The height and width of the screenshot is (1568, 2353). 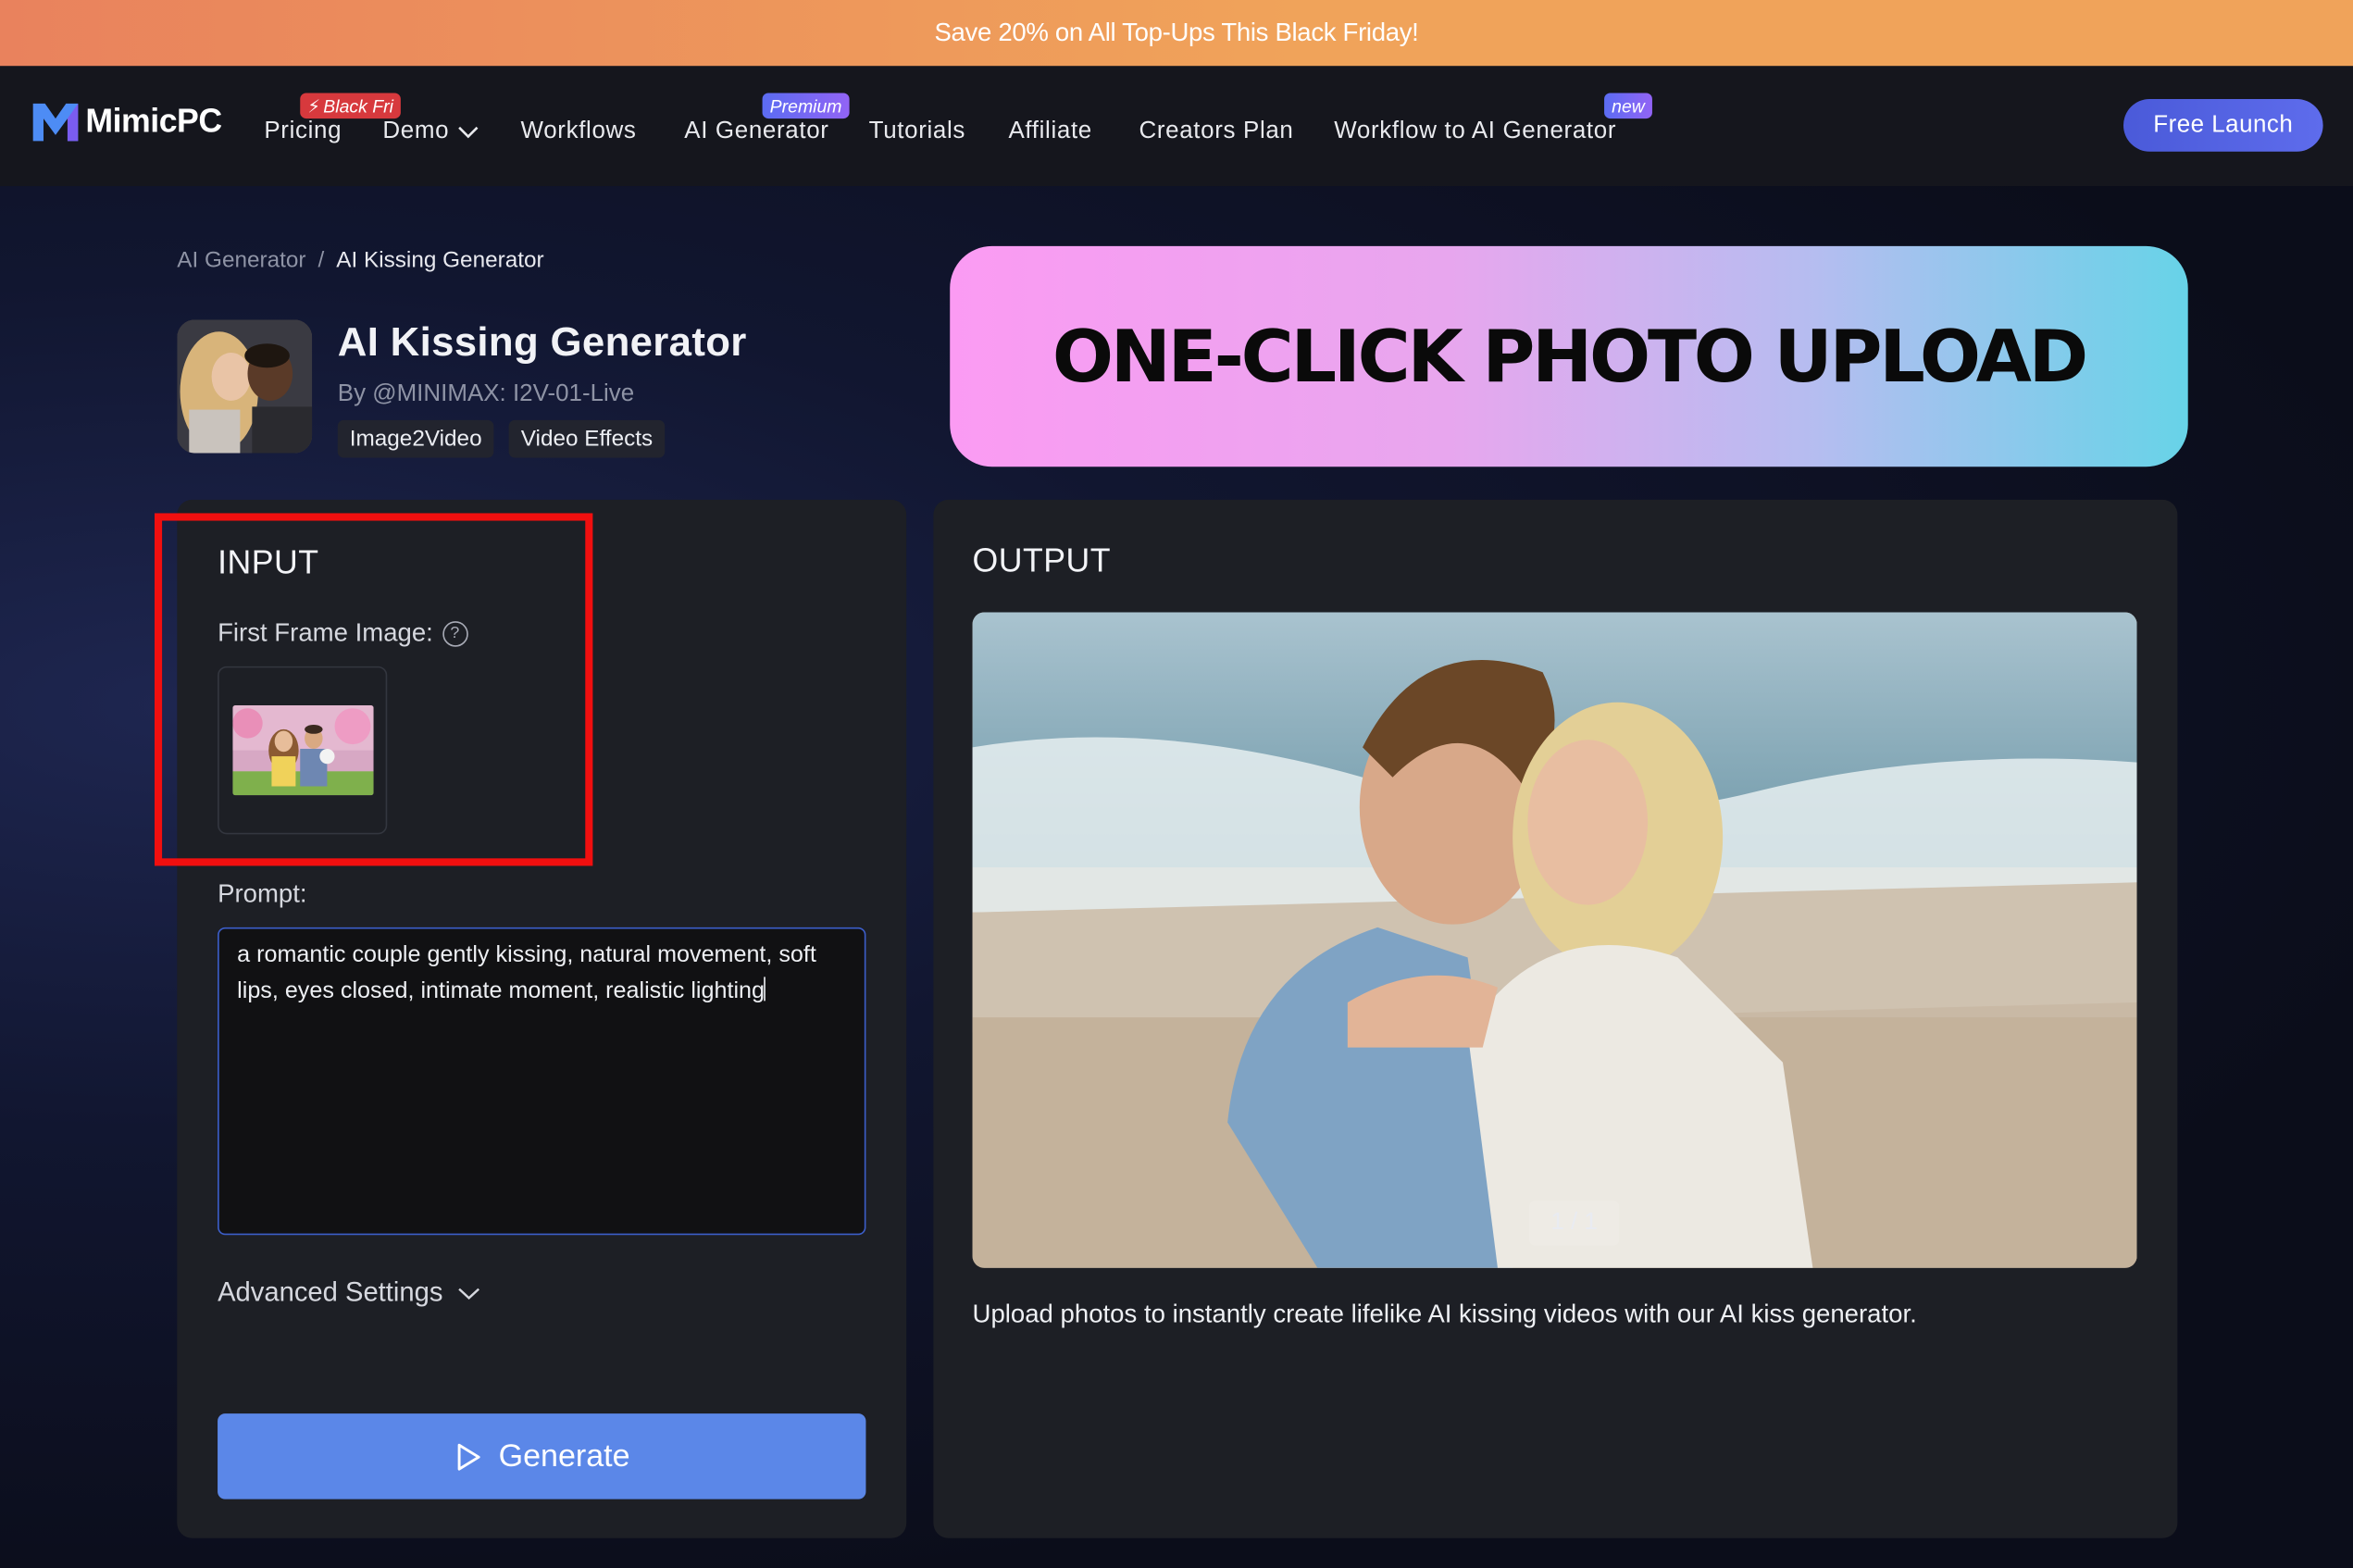 I want to click on nav-pricing: Pricing, so click(x=303, y=131).